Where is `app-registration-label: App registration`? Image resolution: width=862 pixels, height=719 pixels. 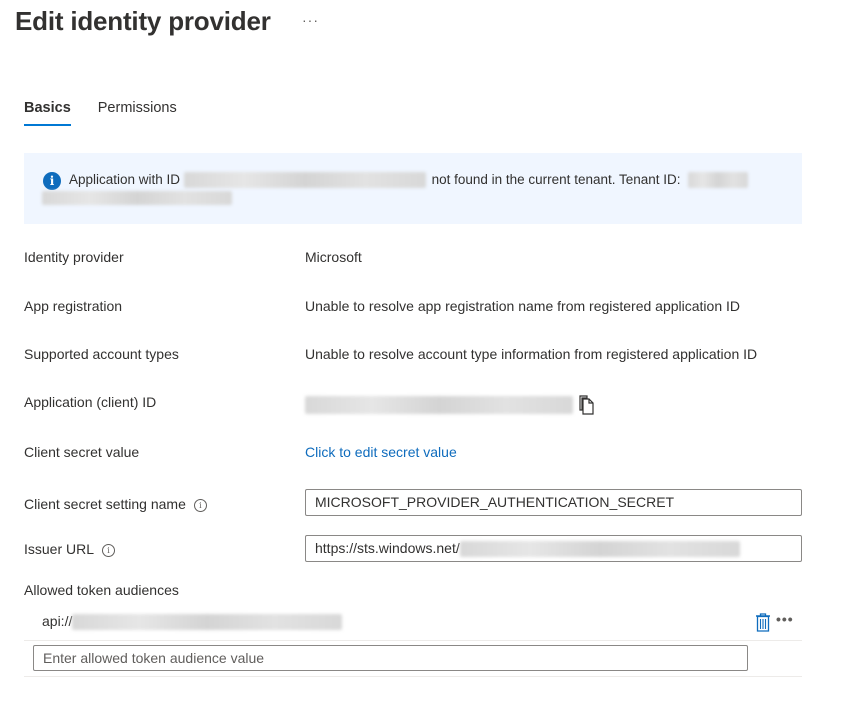
app-registration-label: App registration is located at coordinates (73, 306).